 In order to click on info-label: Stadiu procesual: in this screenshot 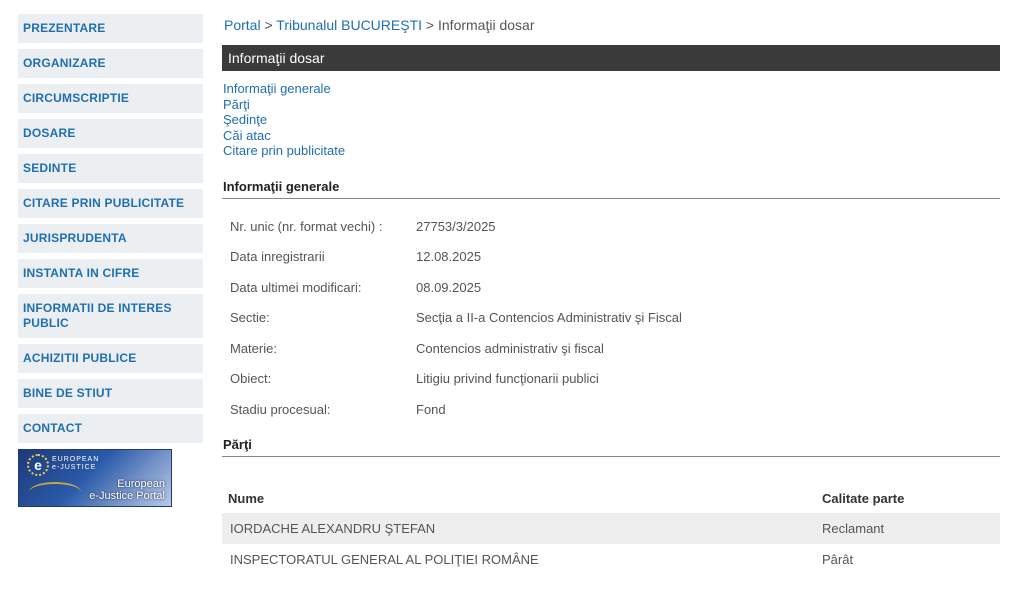, I will do `click(280, 410)`.